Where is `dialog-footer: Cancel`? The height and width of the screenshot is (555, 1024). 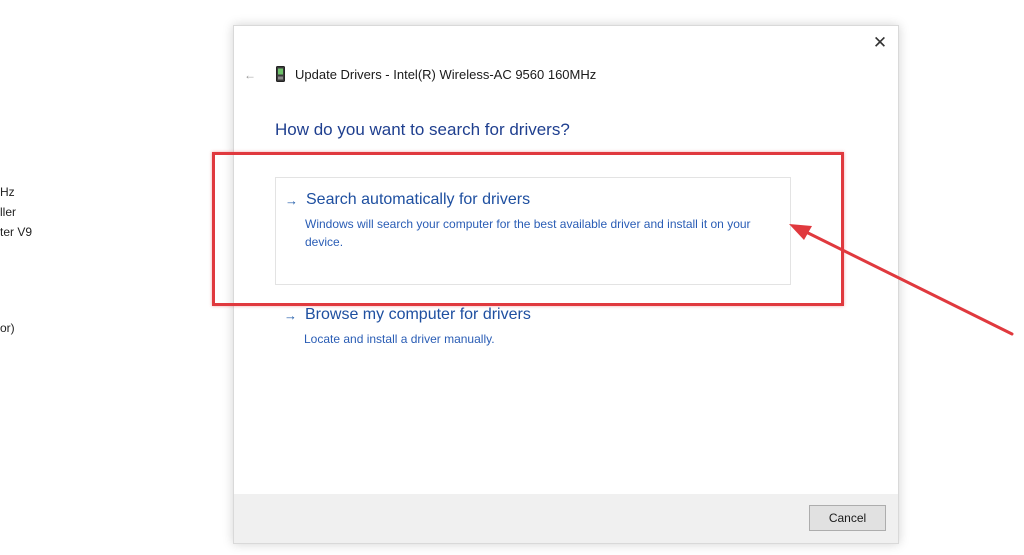 dialog-footer: Cancel is located at coordinates (566, 518).